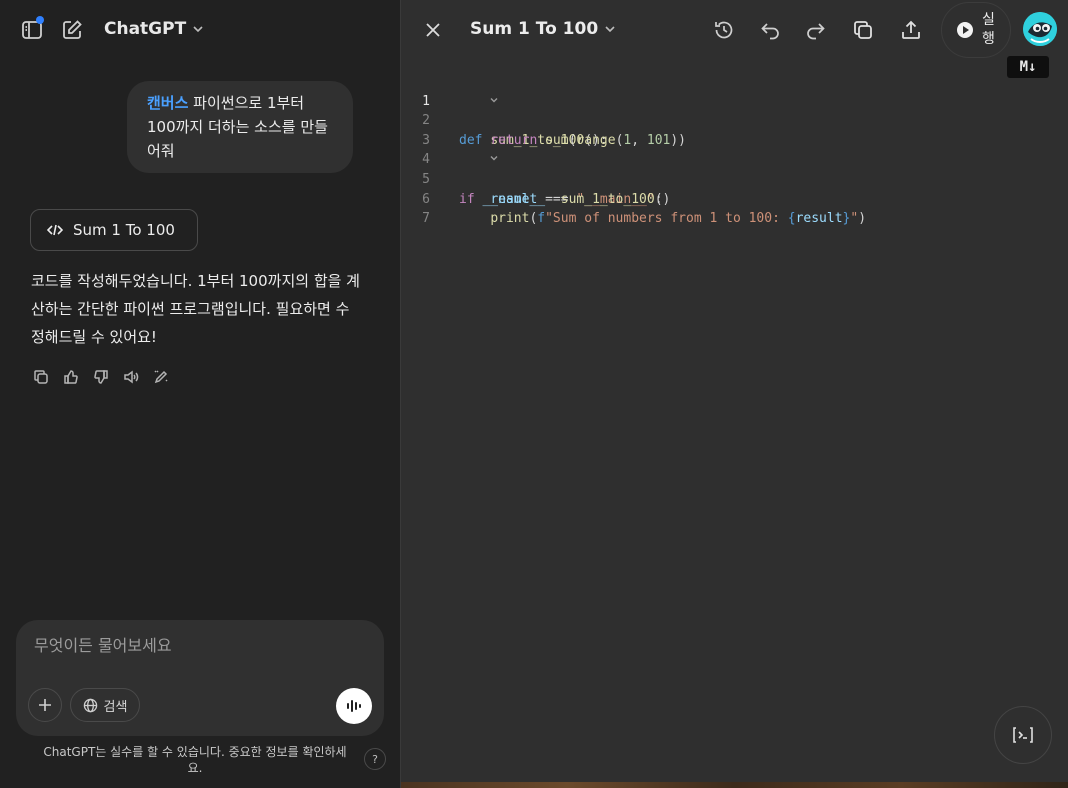 This screenshot has width=1068, height=788. What do you see at coordinates (734, 785) in the screenshot?
I see `desktop-background-strip` at bounding box center [734, 785].